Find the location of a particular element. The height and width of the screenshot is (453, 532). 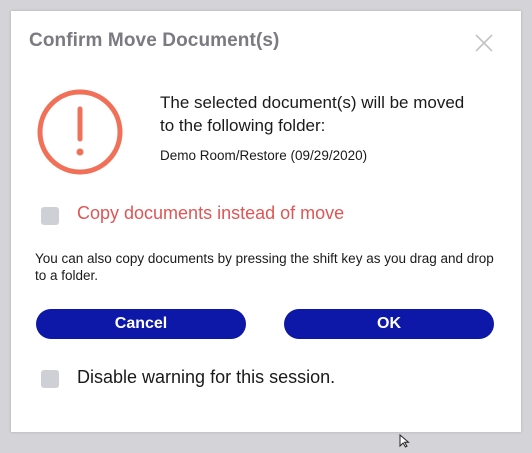

cancel-button: Cancel is located at coordinates (141, 324).